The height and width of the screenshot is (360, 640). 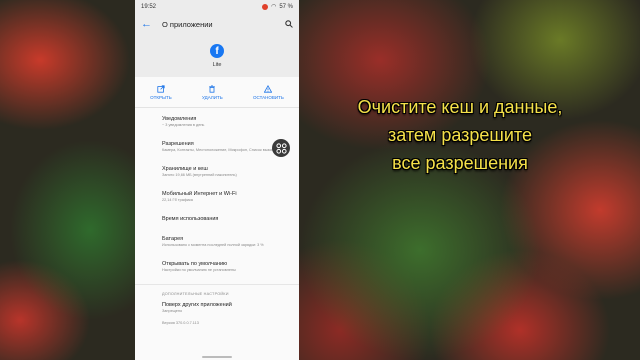 I want to click on screen-time-item: Время использования, so click(x=217, y=219).